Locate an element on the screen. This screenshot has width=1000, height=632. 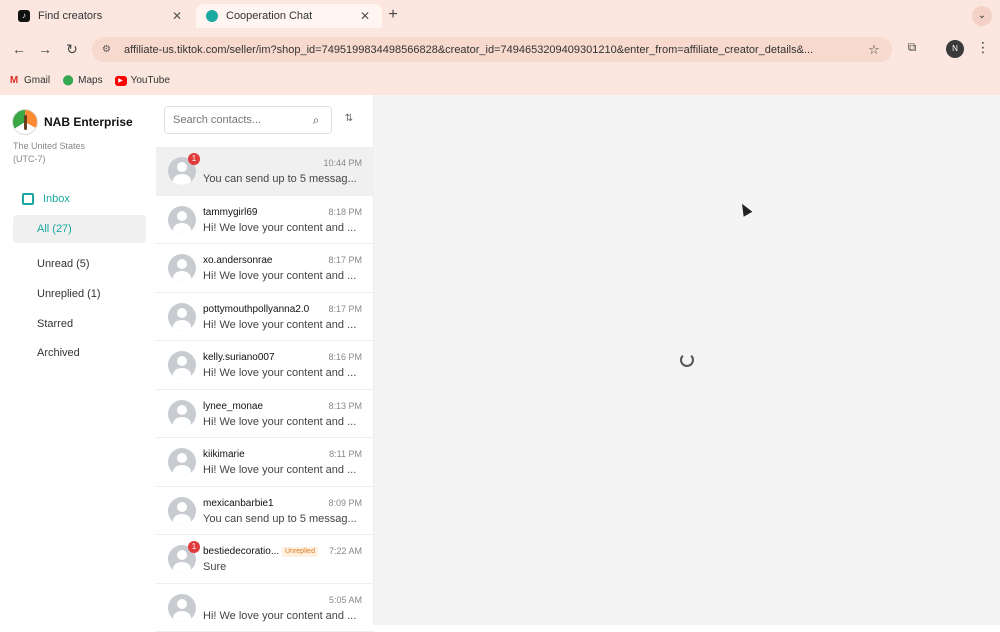
bookmark-star-icon: ☆ is located at coordinates (874, 50).